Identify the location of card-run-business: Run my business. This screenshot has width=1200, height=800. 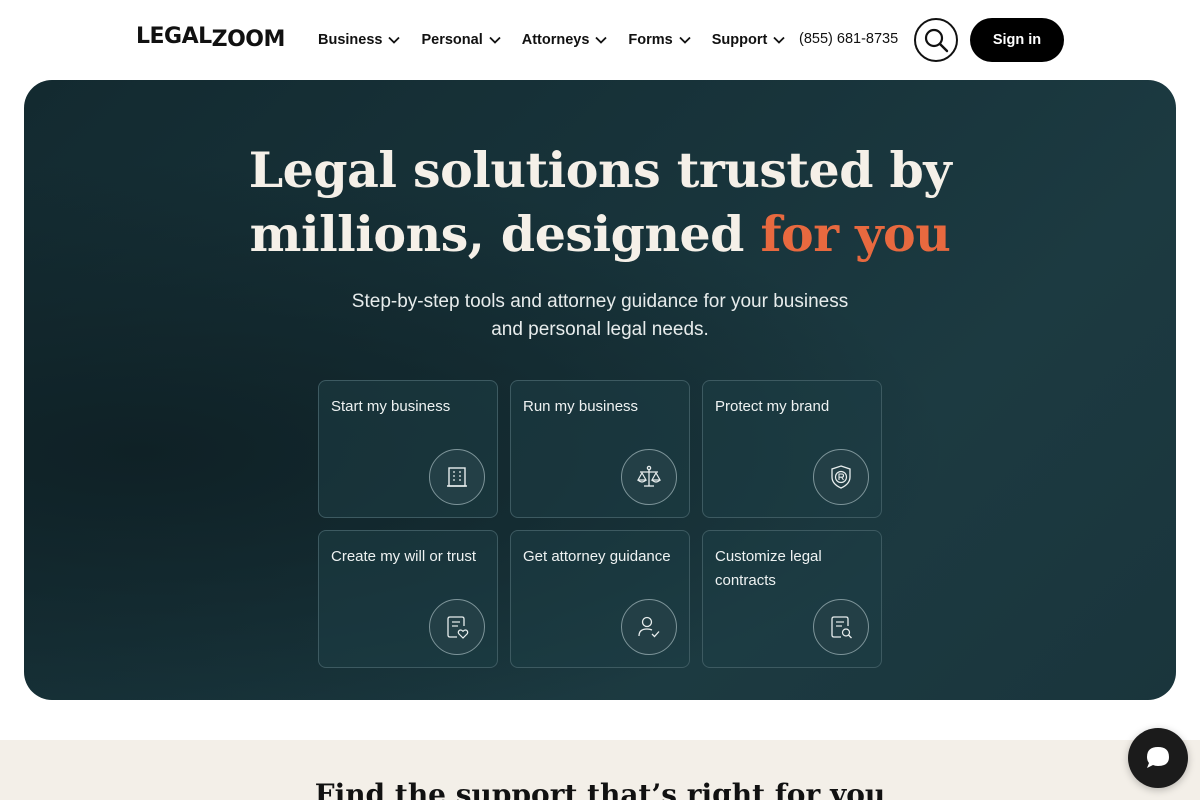
(600, 449).